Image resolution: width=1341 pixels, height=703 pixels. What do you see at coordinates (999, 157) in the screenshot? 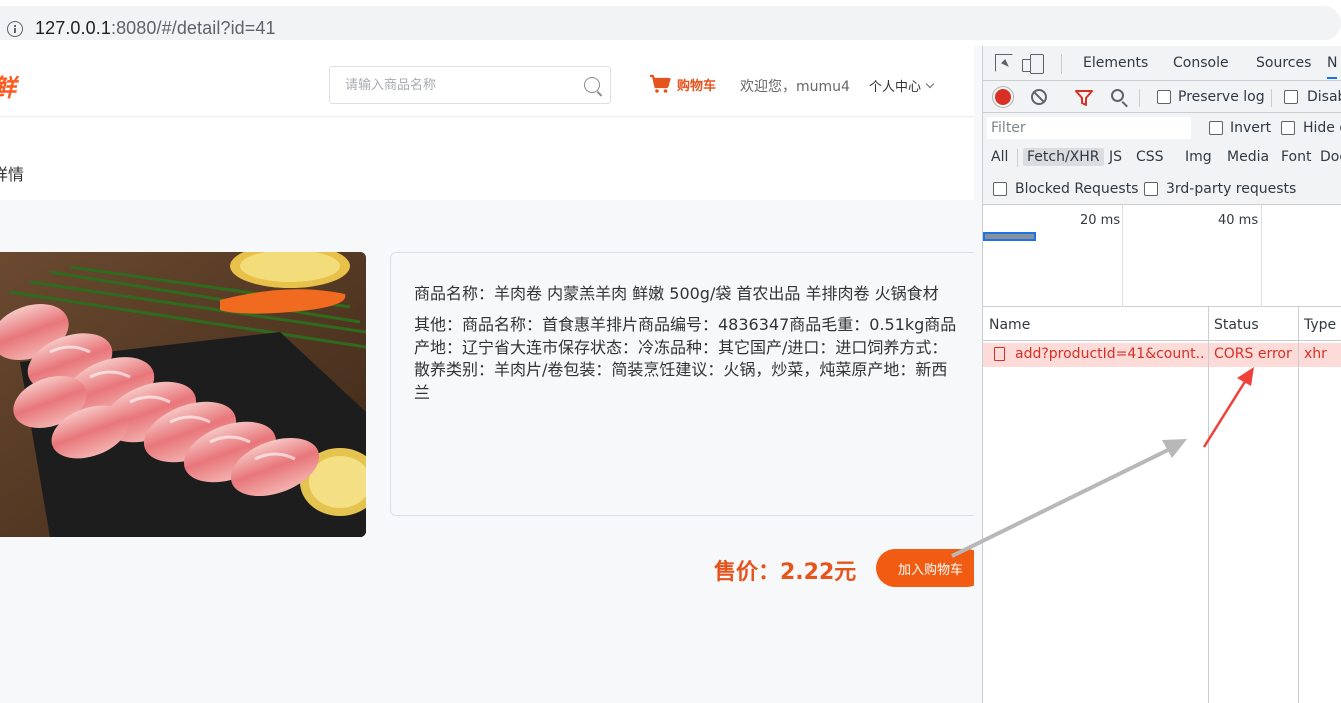
I see `type-all: All` at bounding box center [999, 157].